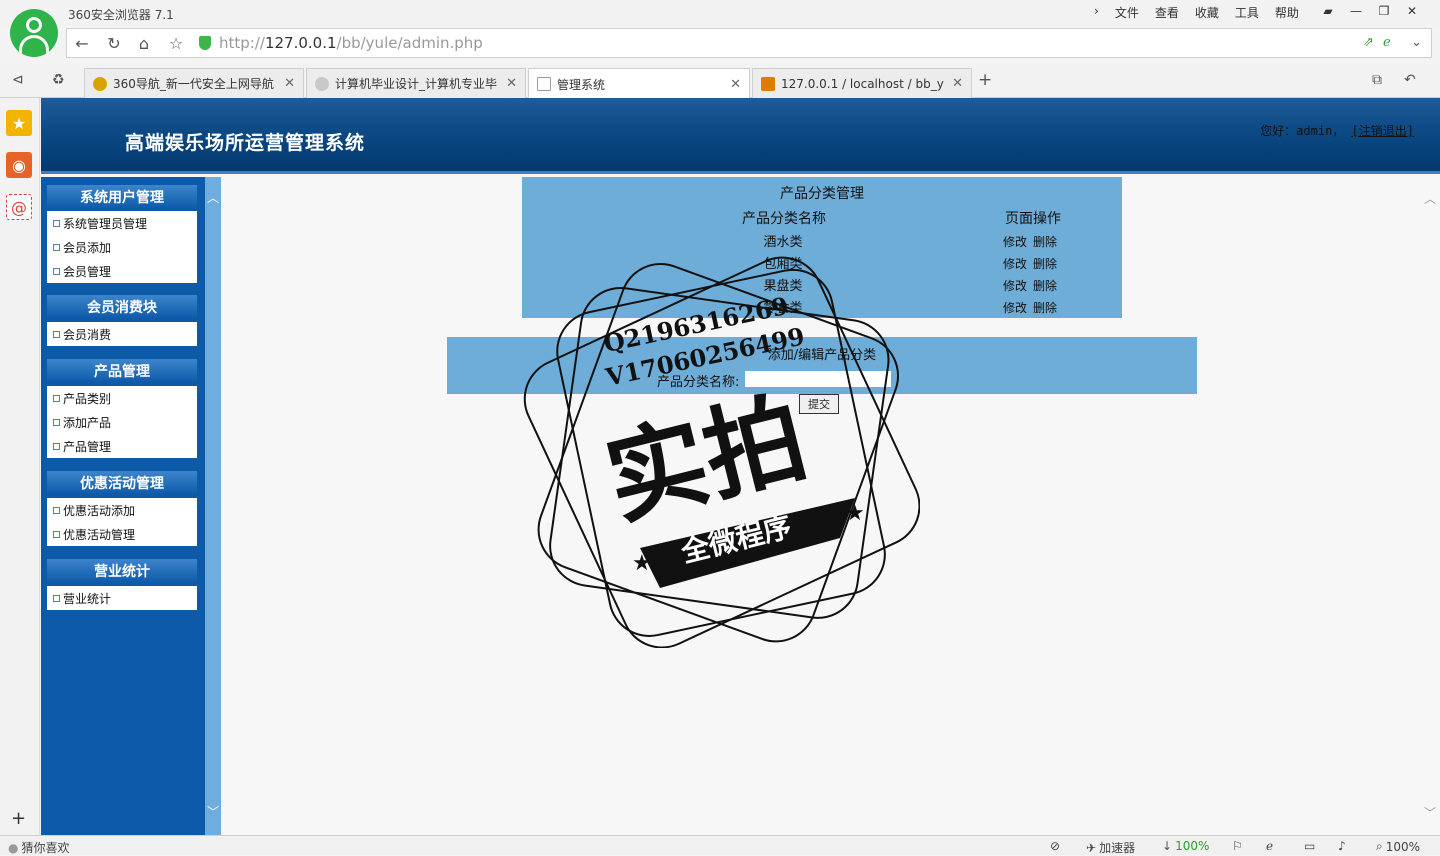  I want to click on tab-360-nav: 360导航_新一代安全上网导航 ✕, so click(194, 83).